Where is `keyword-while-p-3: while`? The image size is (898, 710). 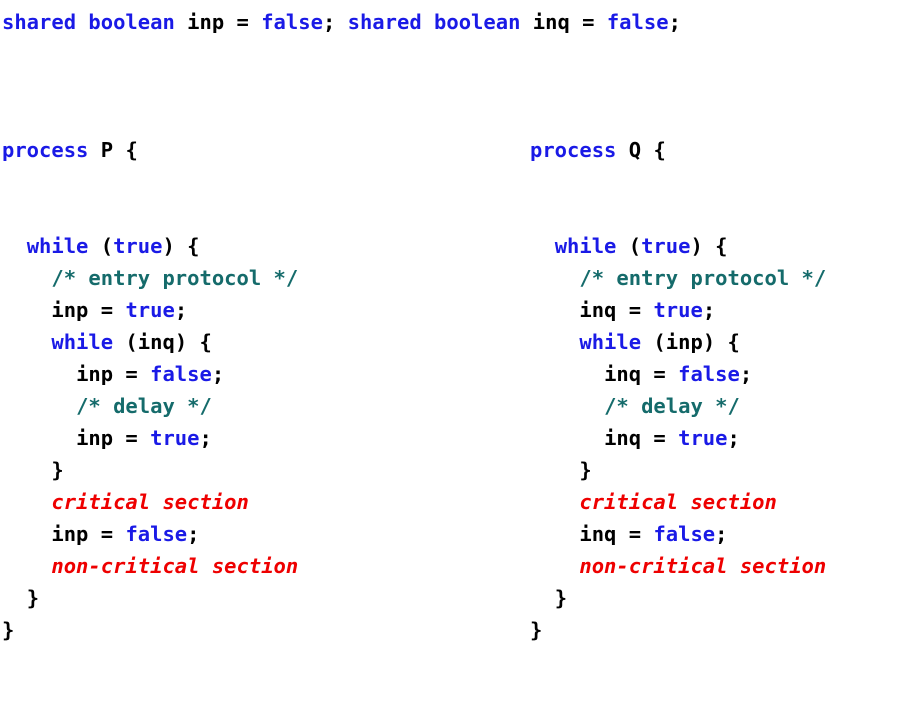
keyword-while-p-3: while is located at coordinates (82, 342).